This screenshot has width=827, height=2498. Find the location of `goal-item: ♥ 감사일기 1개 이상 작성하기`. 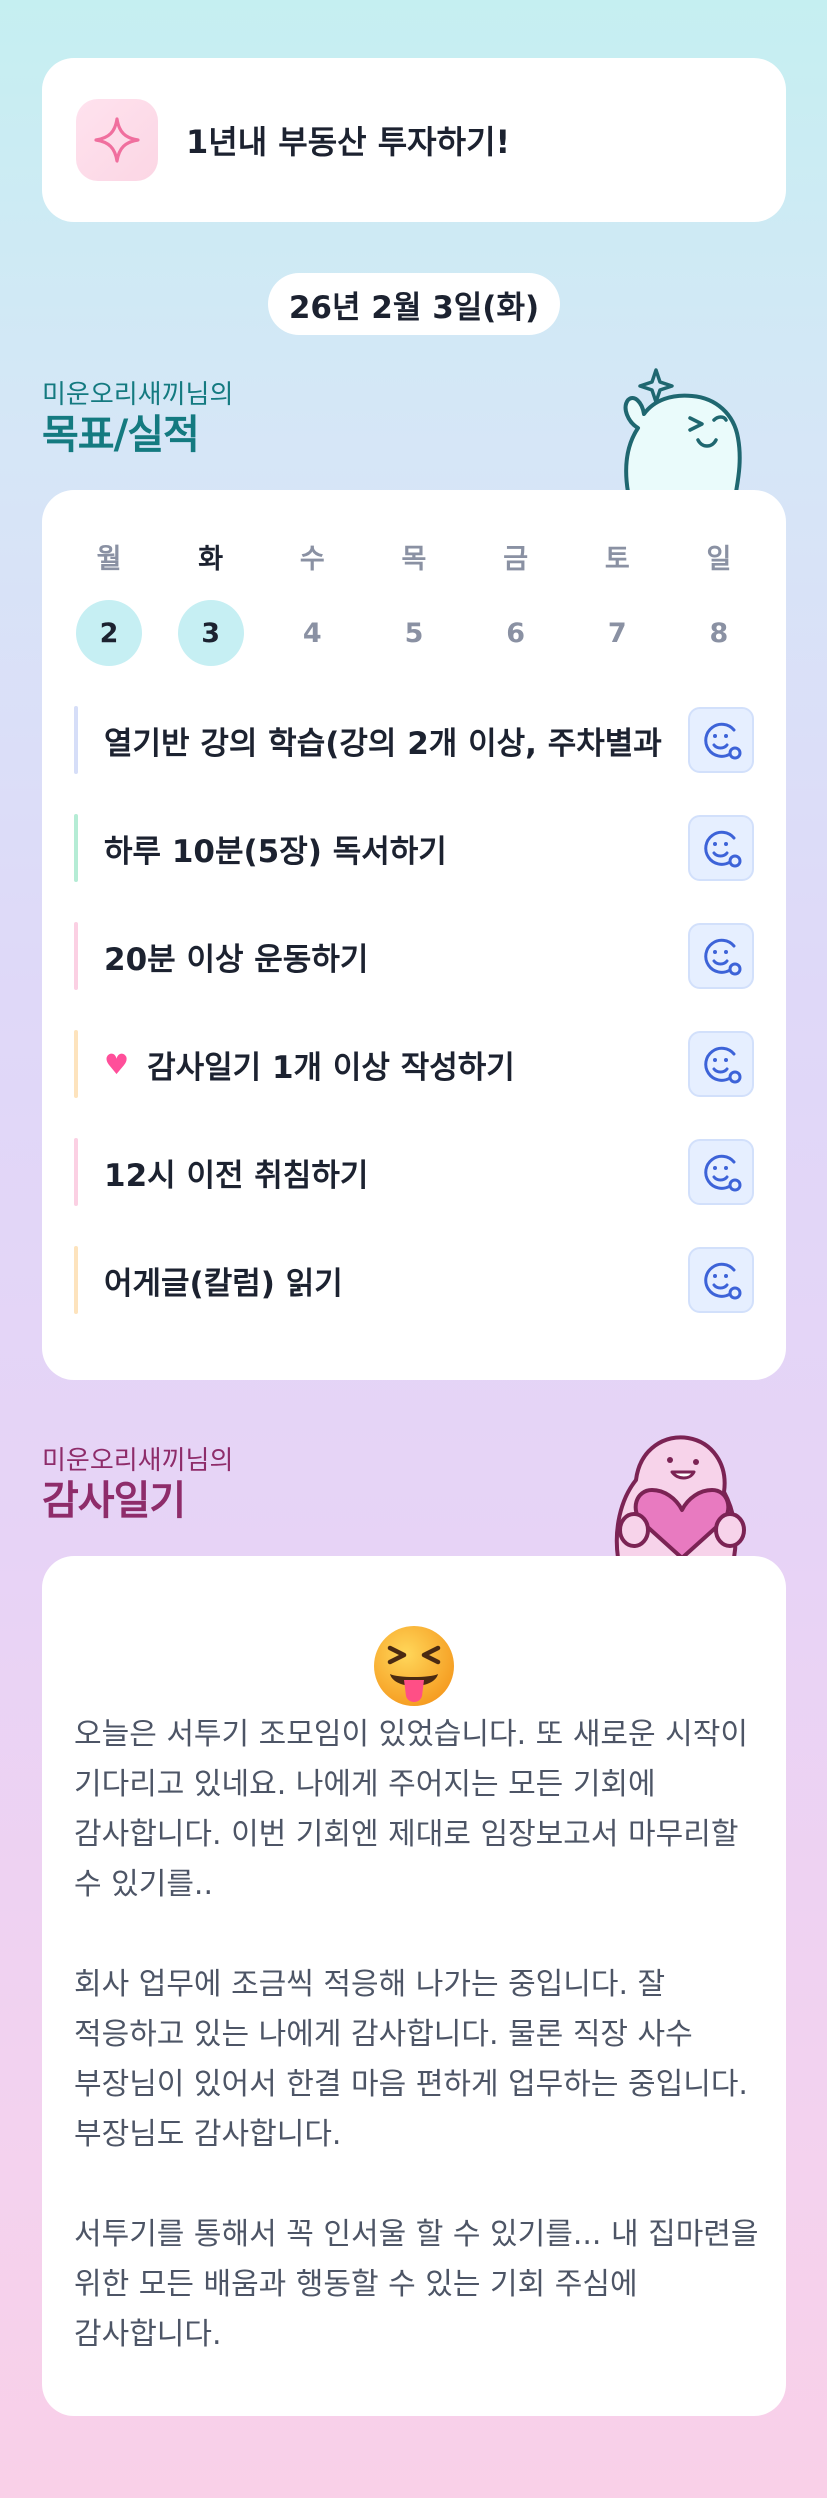

goal-item: ♥ 감사일기 1개 이상 작성하기 is located at coordinates (414, 1064).